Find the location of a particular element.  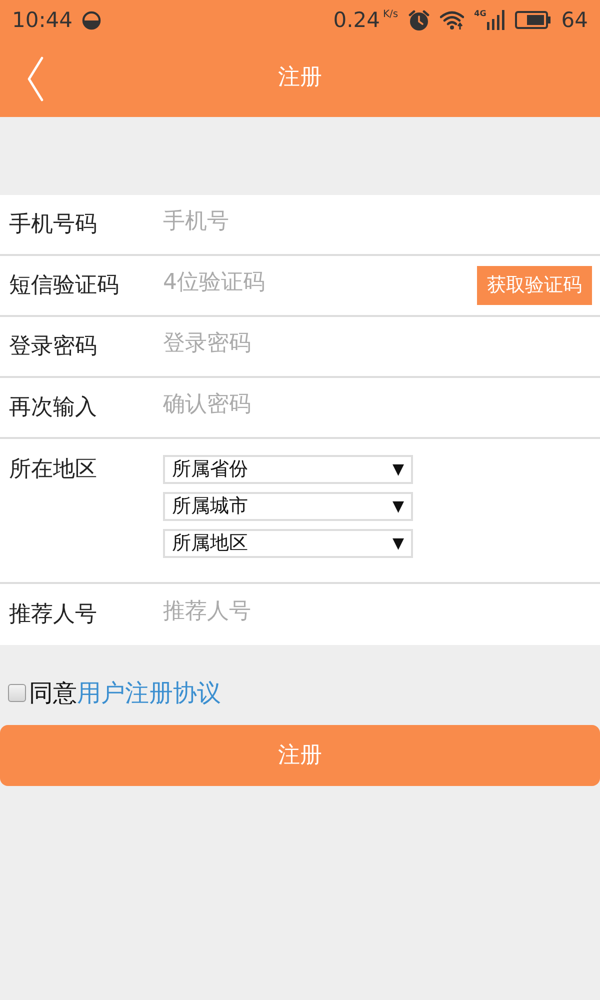

status-time: 10:44 is located at coordinates (42, 20).